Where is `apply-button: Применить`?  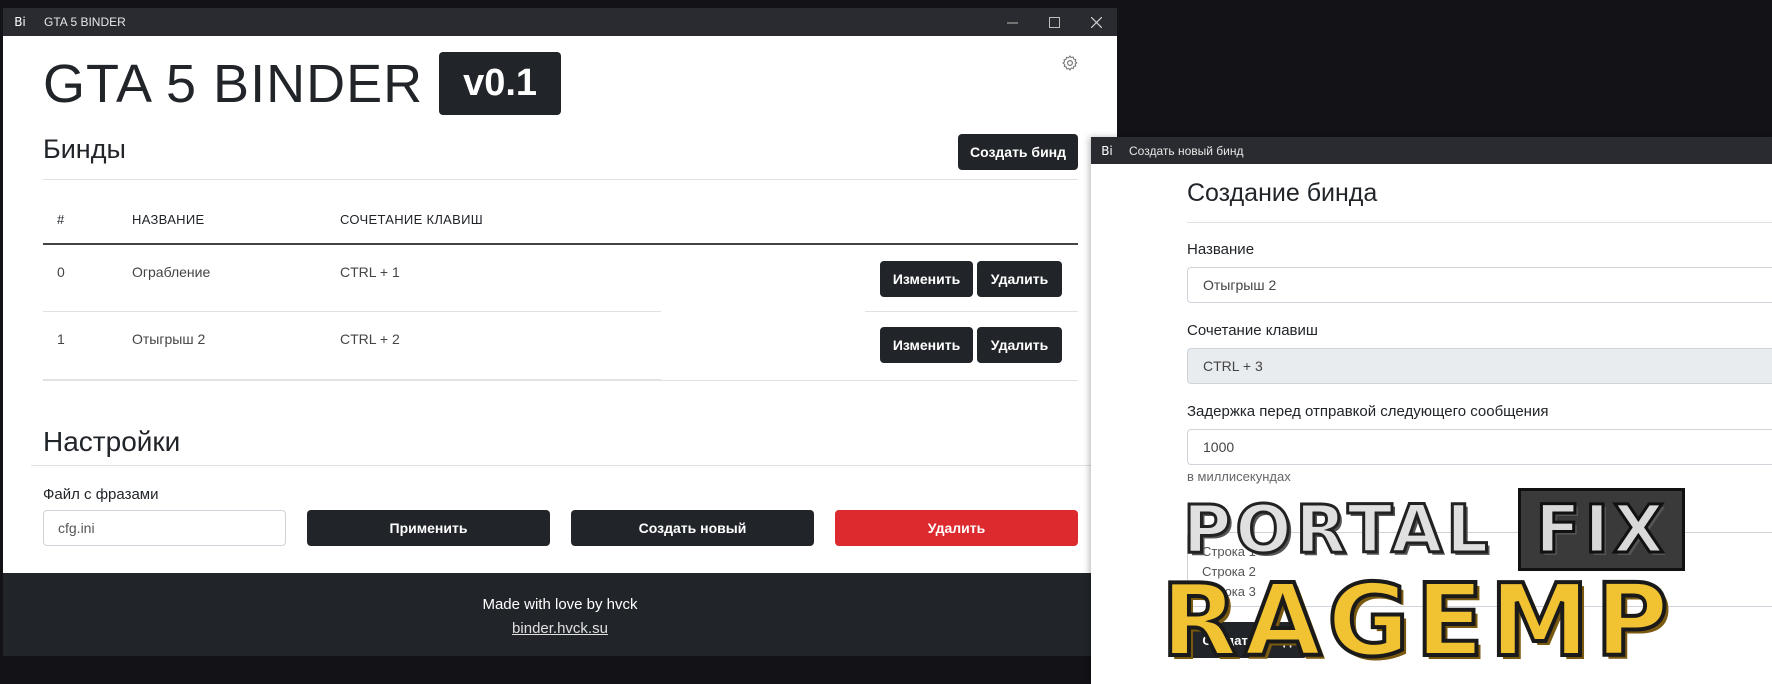 apply-button: Применить is located at coordinates (428, 528).